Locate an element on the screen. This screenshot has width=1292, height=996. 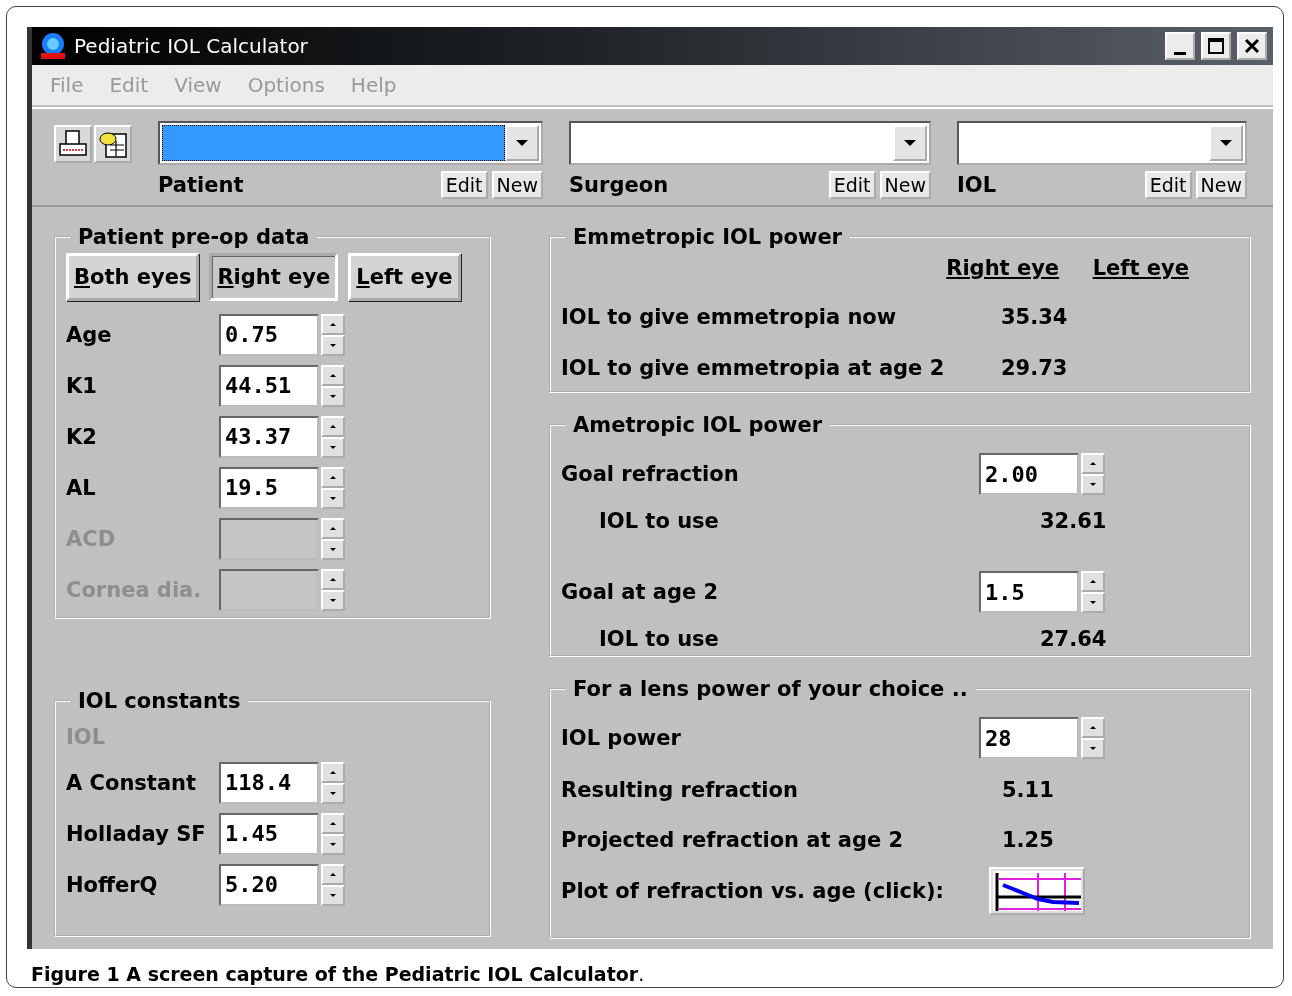
maximize-button is located at coordinates (1216, 46).